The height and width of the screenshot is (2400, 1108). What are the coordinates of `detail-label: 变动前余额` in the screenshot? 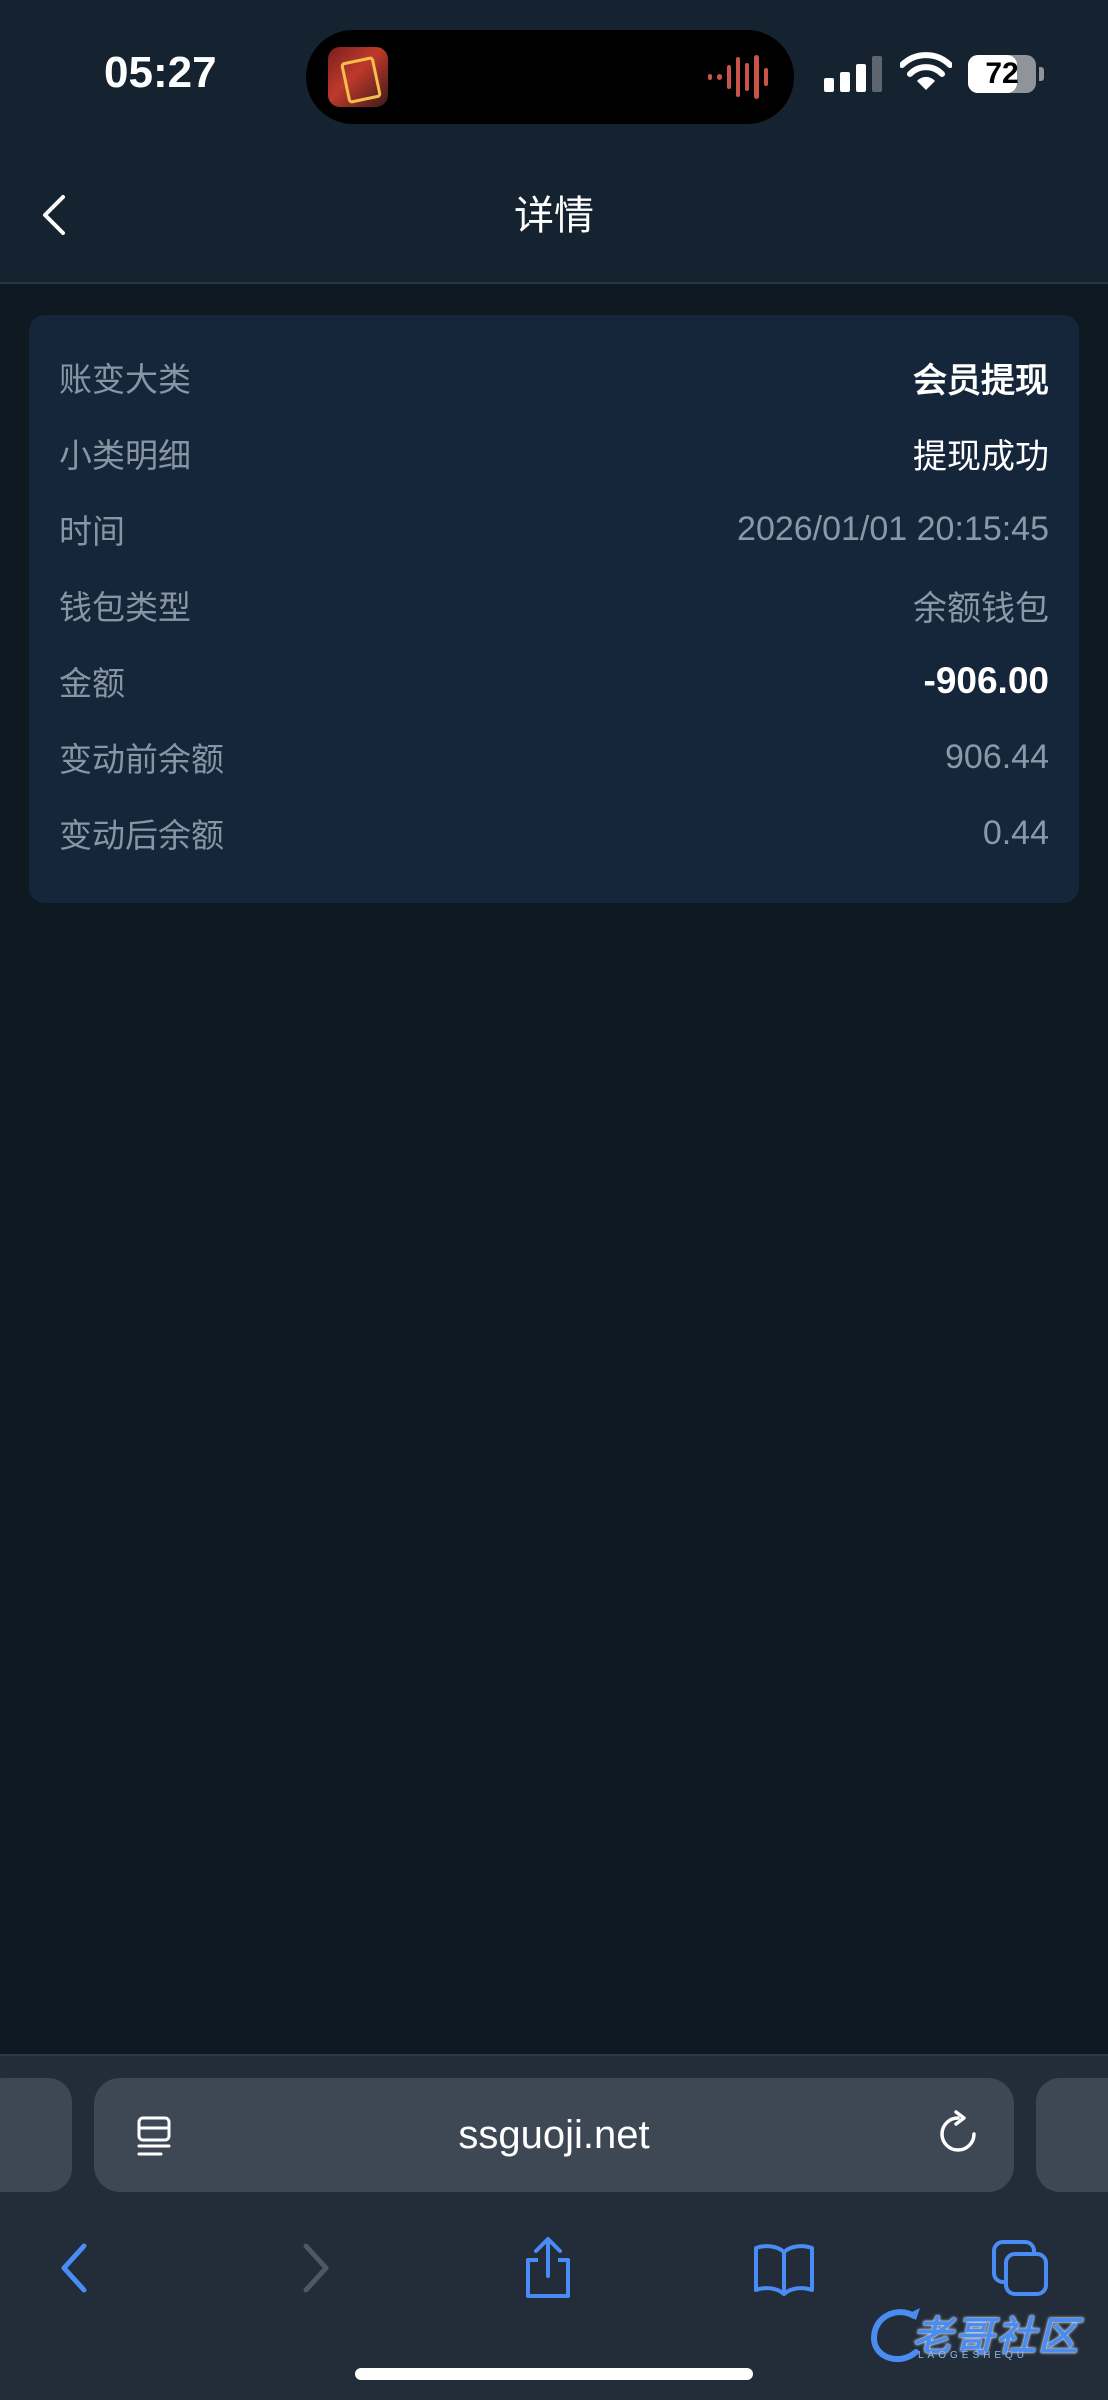 It's located at (141, 759).